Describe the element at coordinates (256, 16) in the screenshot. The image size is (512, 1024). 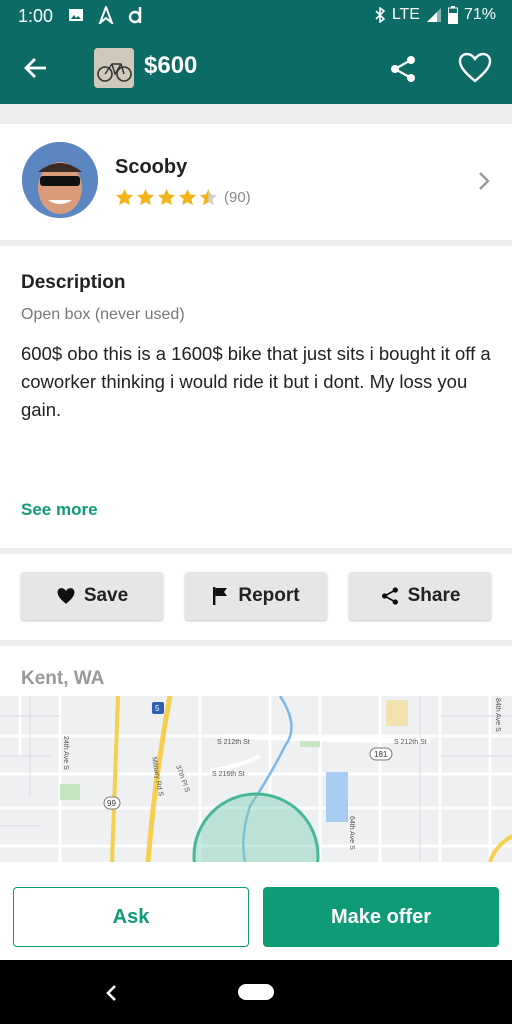
I see `status-bar: 1:00 LTE 71%` at that location.